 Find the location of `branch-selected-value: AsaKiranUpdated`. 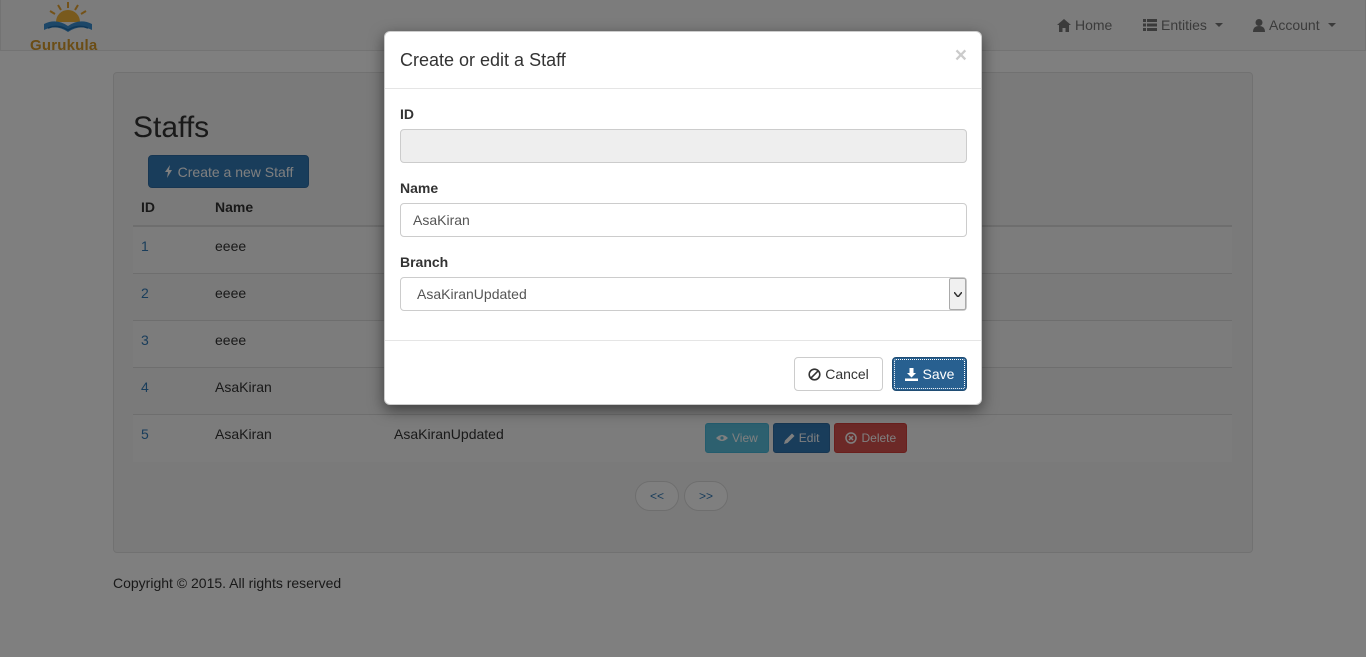

branch-selected-value: AsaKiranUpdated is located at coordinates (472, 294).